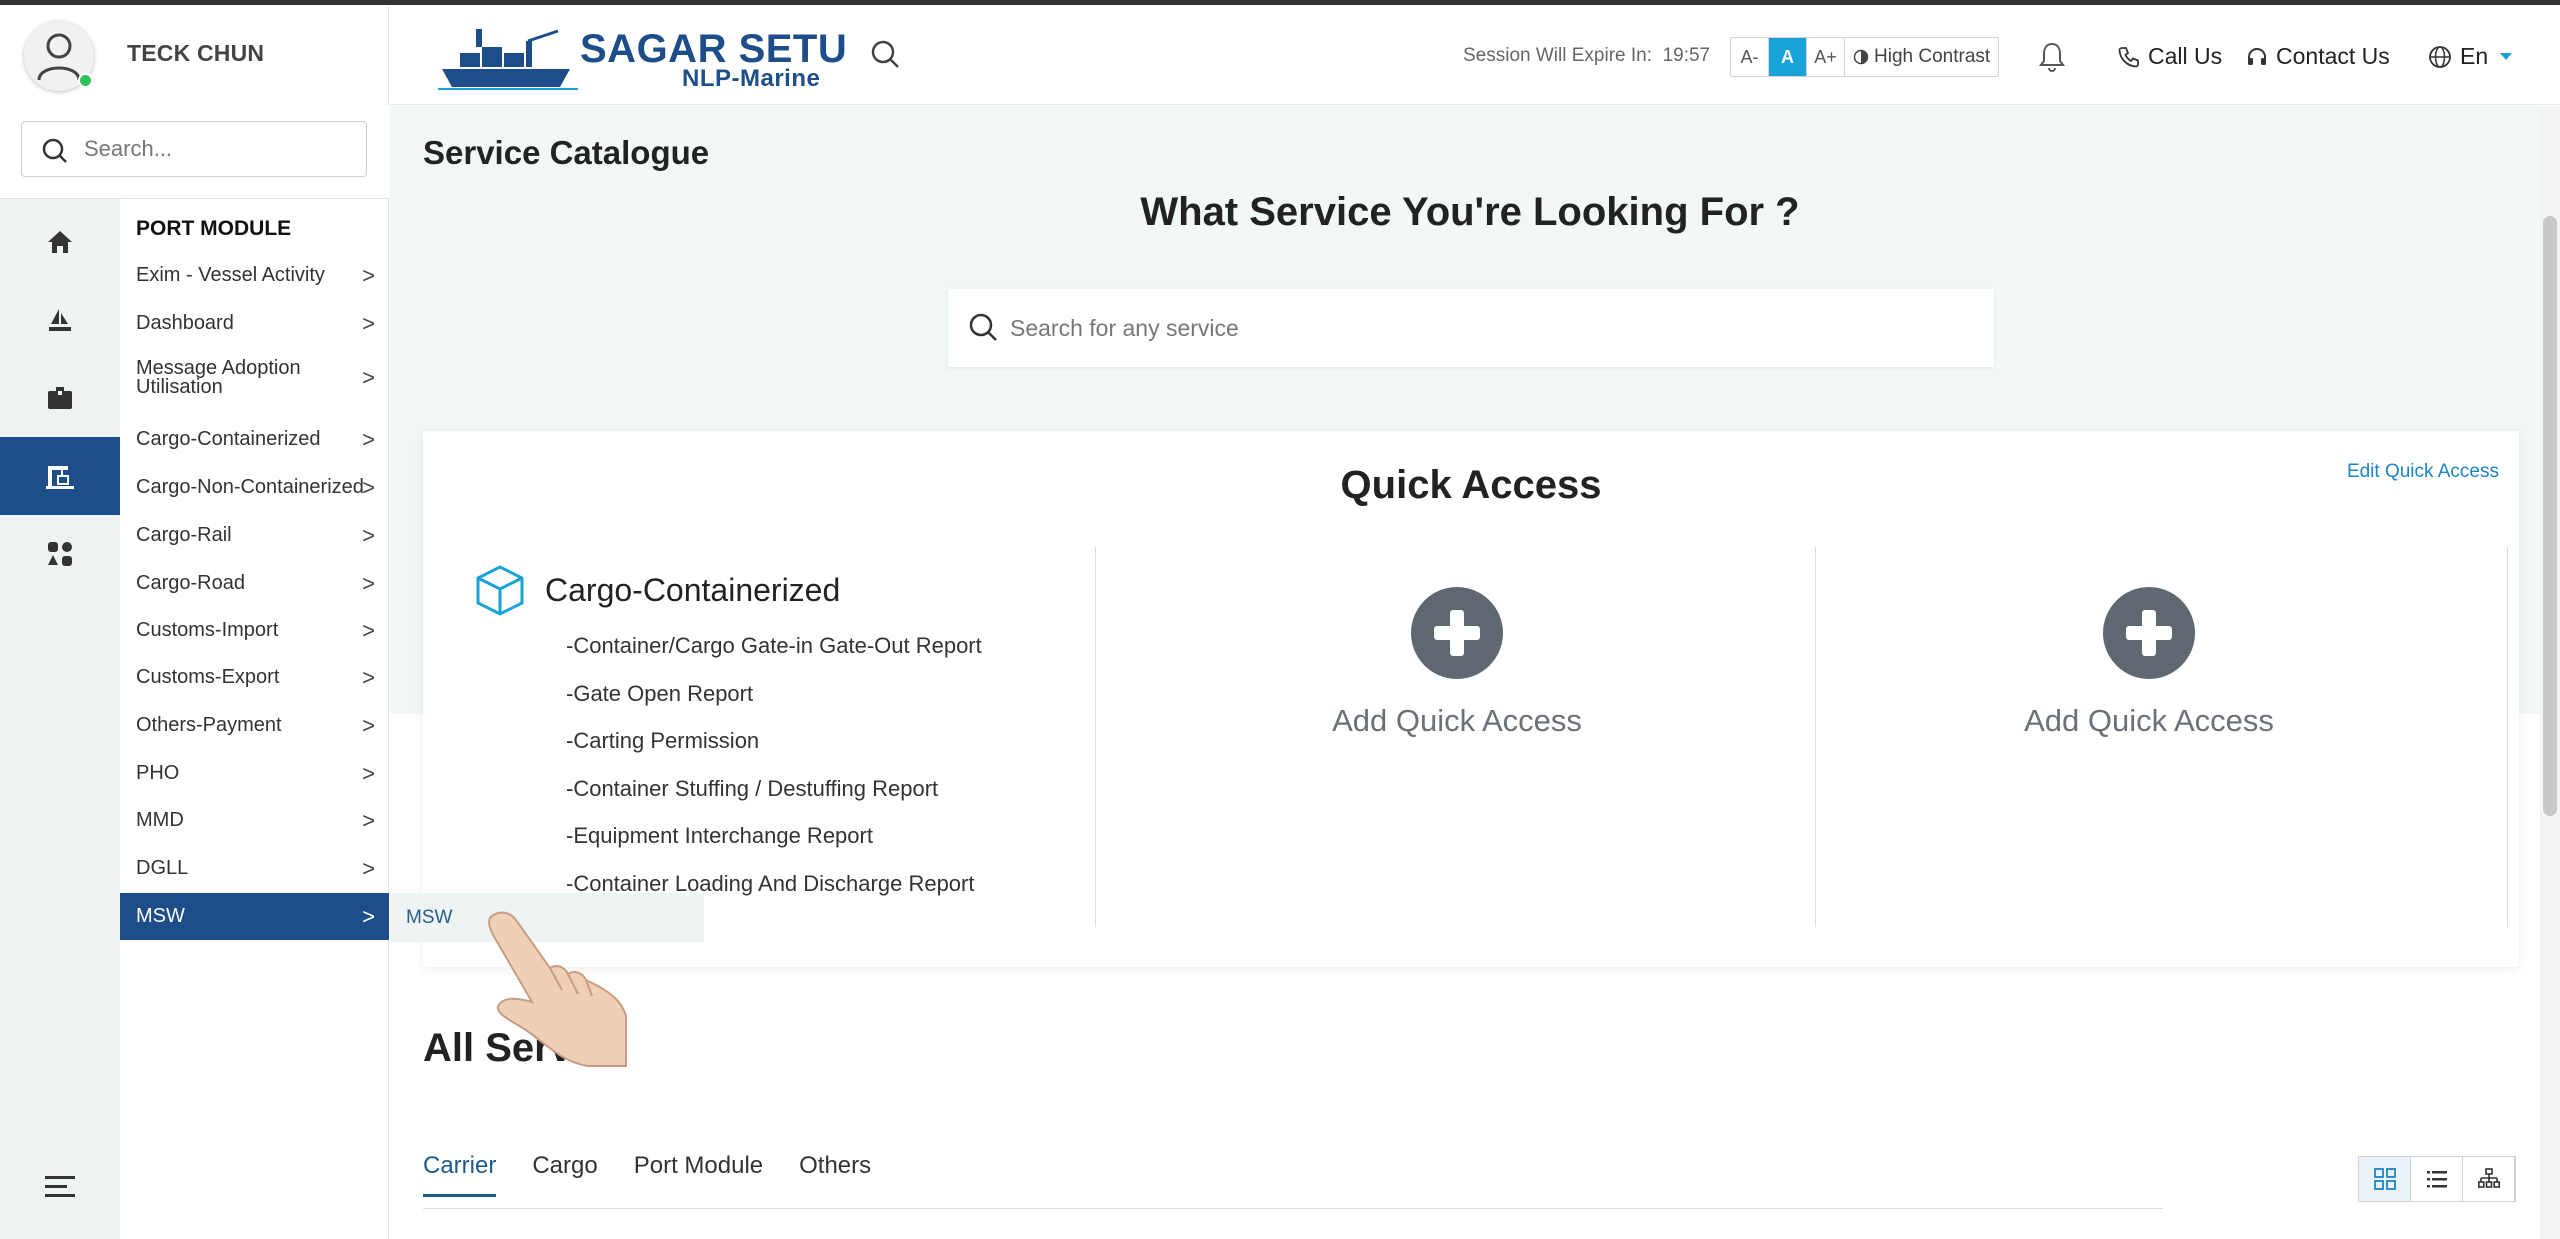  What do you see at coordinates (662, 741) in the screenshot?
I see `quick-link-carting-permission: -Carting Permission` at bounding box center [662, 741].